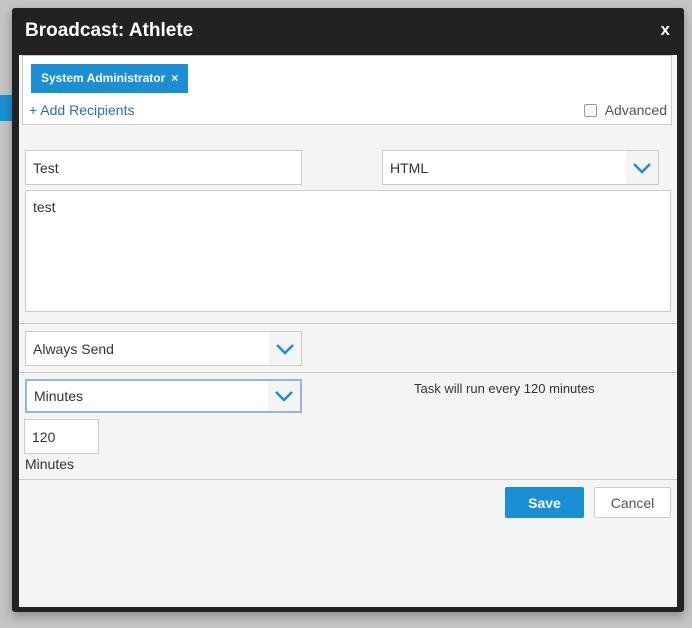  Describe the element at coordinates (635, 110) in the screenshot. I see `advanced-label: Advanced` at that location.